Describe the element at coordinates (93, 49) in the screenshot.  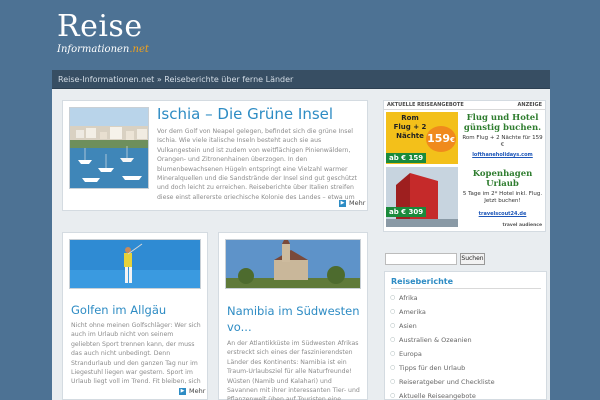
I see `logo-subtitle-text: Informationen` at that location.